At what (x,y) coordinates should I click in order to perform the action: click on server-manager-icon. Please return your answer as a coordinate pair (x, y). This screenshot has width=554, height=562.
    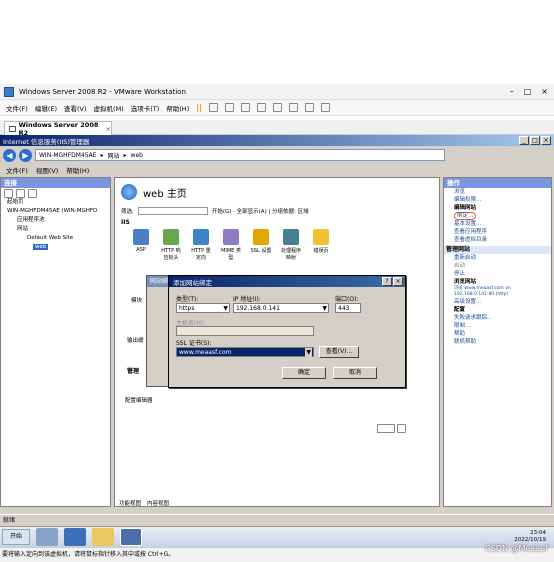
    Looking at the image, I should click on (47, 537).